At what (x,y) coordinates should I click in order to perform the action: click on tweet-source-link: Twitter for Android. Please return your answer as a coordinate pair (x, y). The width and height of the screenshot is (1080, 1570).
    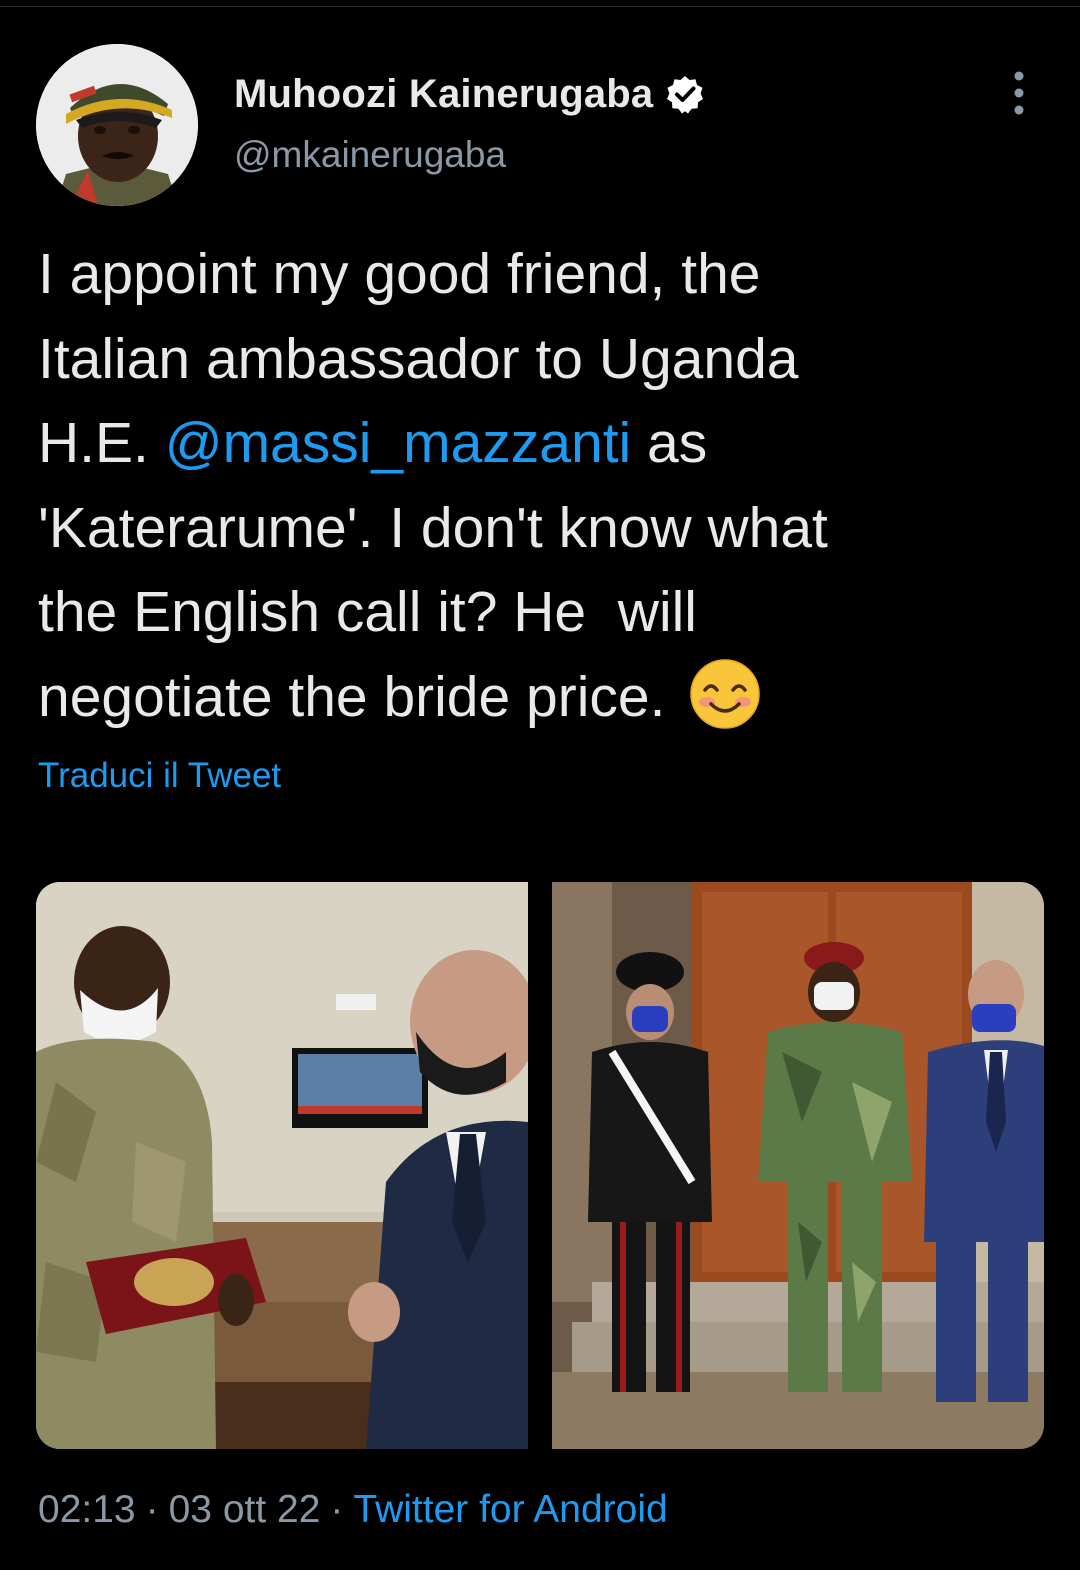
    Looking at the image, I should click on (510, 1509).